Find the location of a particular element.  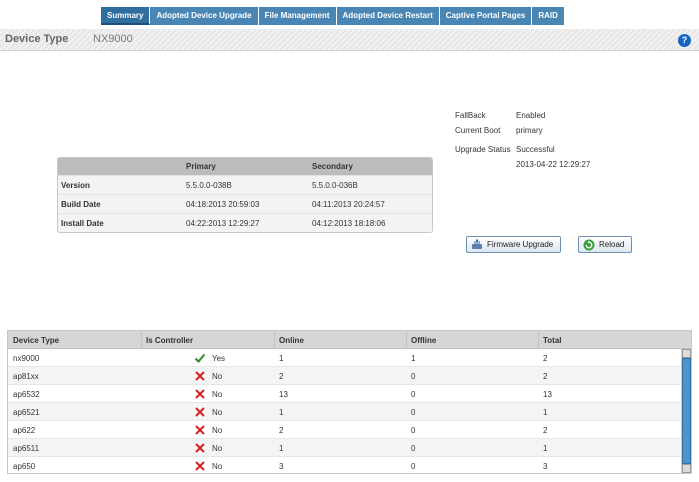

secondary-value: 04:12:2013 18:18:06 is located at coordinates (349, 223).